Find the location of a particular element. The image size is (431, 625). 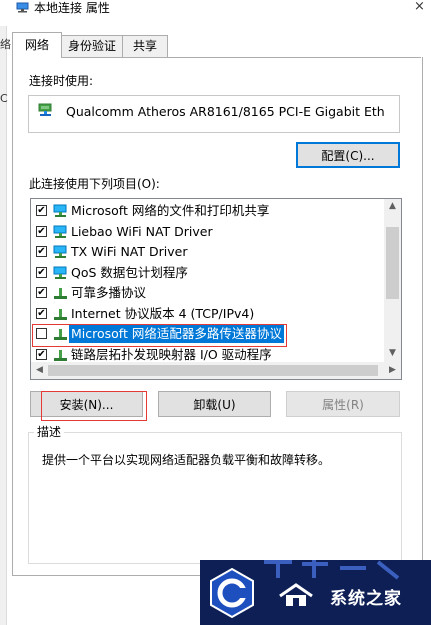

background-window-text: 络 is located at coordinates (5, 44).